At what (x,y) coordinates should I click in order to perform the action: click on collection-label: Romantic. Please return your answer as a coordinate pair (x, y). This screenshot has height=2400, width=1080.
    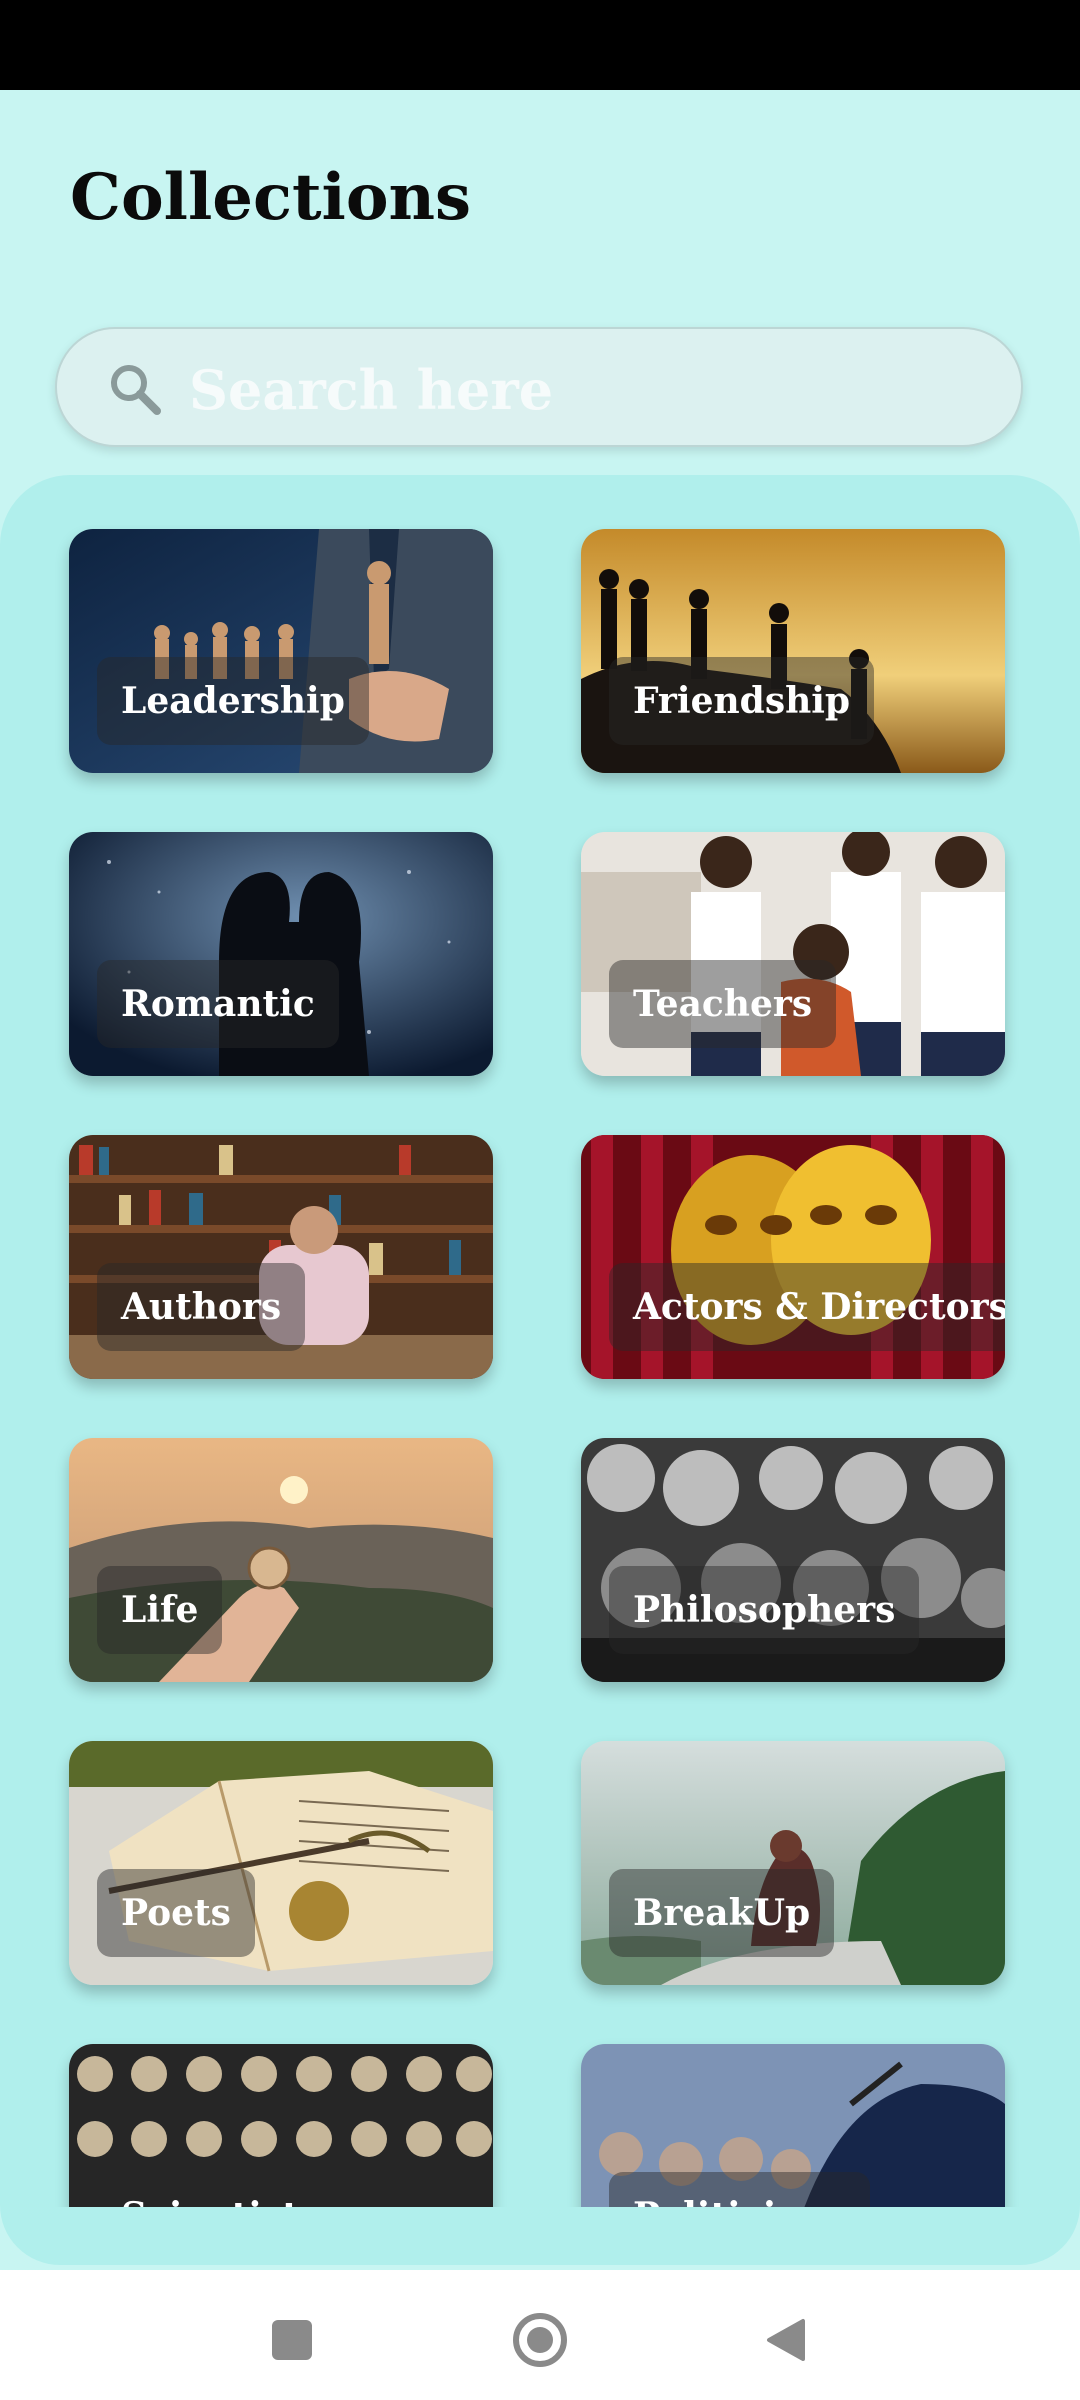
    Looking at the image, I should click on (218, 1004).